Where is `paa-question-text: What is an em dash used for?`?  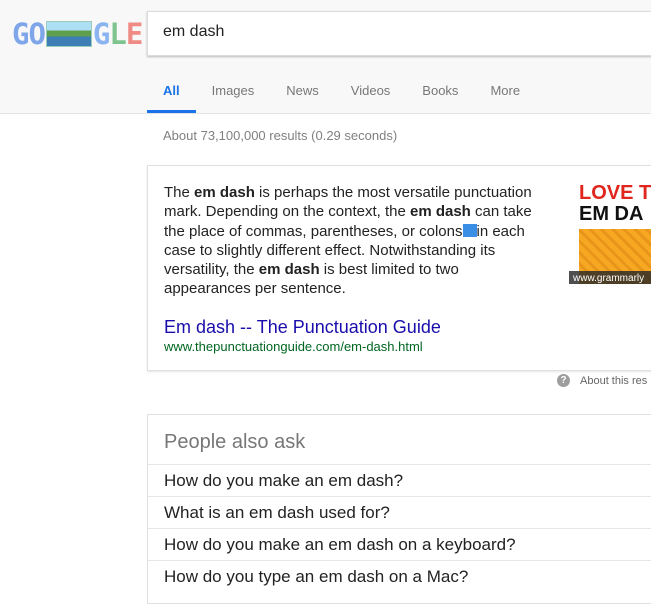
paa-question-text: What is an em dash used for? is located at coordinates (277, 512).